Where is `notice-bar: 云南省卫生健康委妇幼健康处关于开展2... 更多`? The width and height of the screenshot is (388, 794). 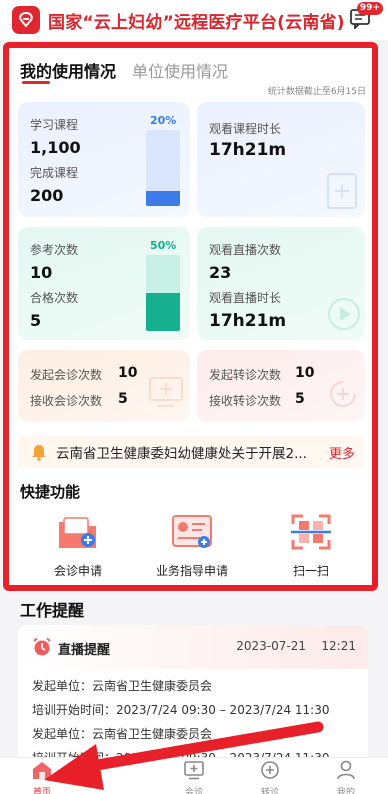
notice-bar: 云南省卫生健康委妇幼健康处关于开展2... 更多 is located at coordinates (191, 452).